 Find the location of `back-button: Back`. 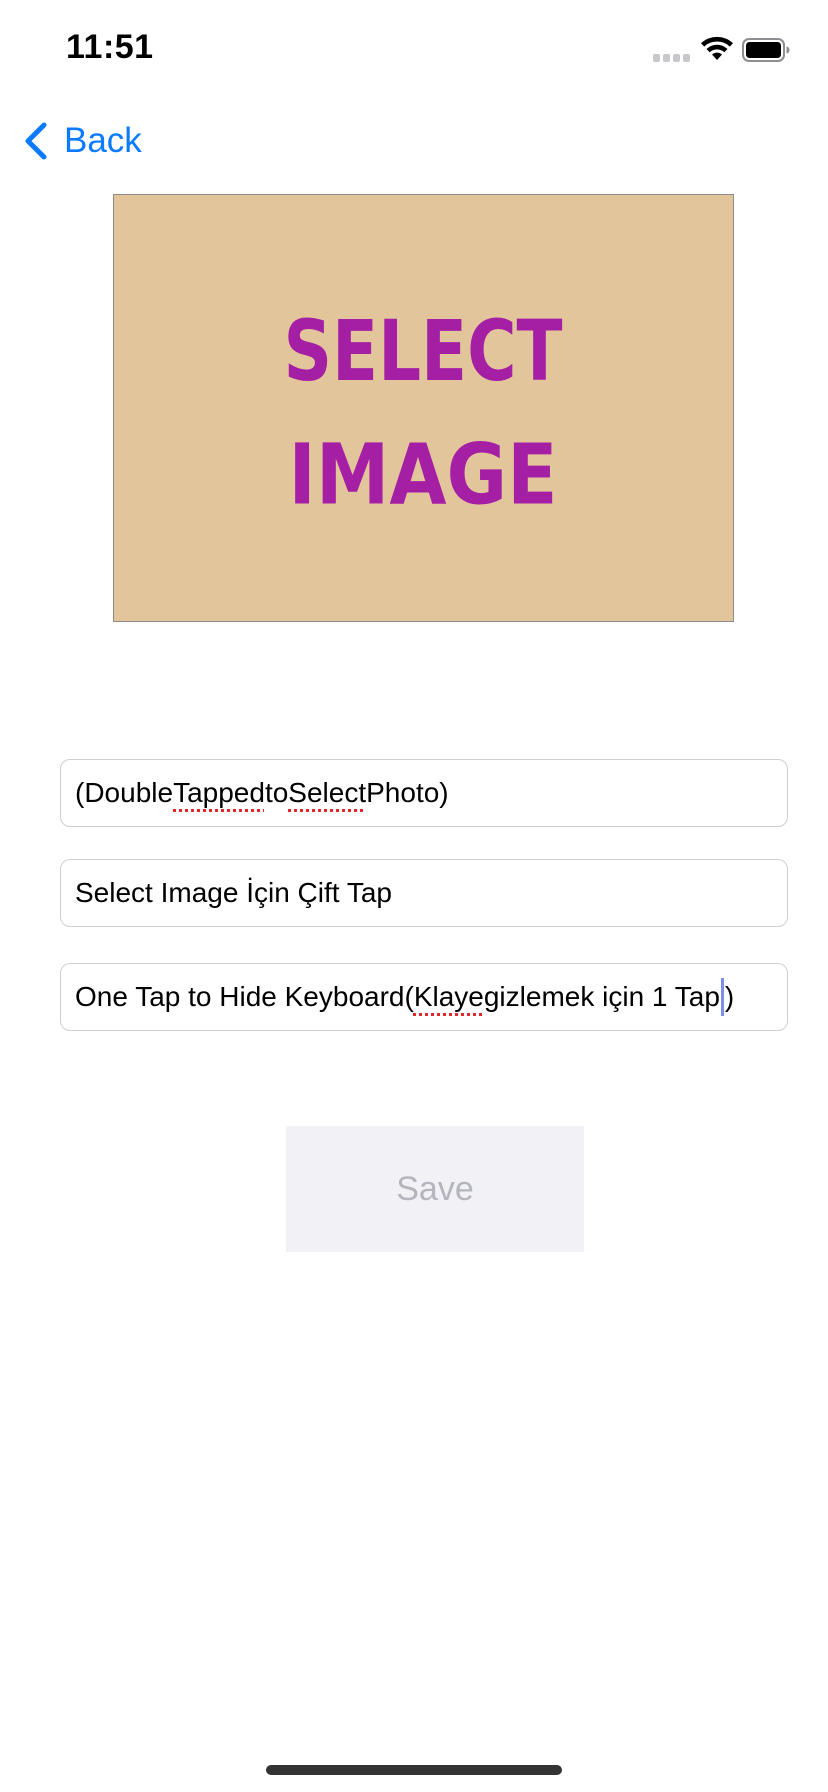

back-button: Back is located at coordinates (82, 141).